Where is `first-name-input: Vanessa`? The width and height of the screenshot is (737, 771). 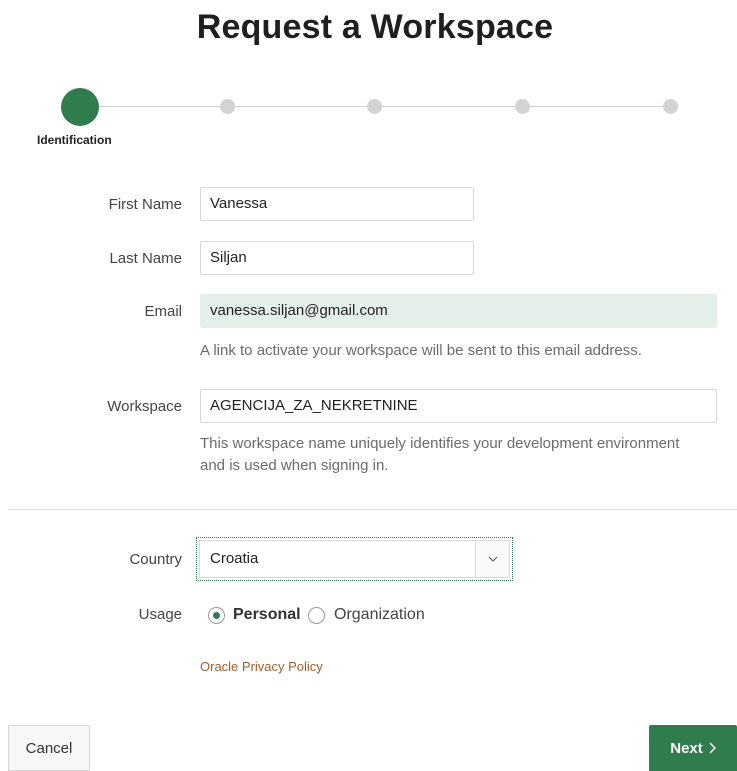
first-name-input: Vanessa is located at coordinates (337, 204).